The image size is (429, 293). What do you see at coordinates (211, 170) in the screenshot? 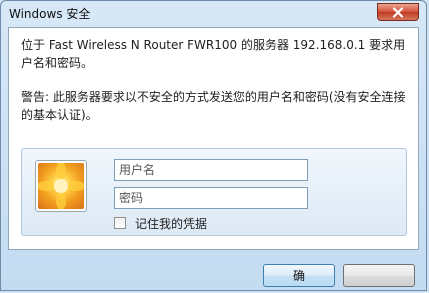
I see `username-field` at bounding box center [211, 170].